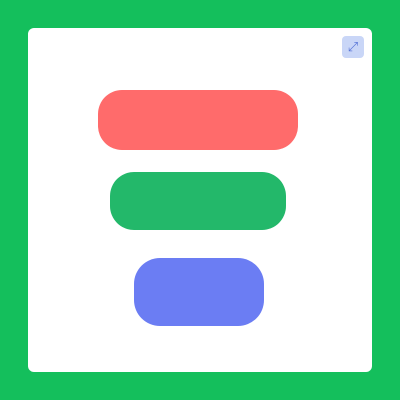  I want to click on top-button, so click(198, 120).